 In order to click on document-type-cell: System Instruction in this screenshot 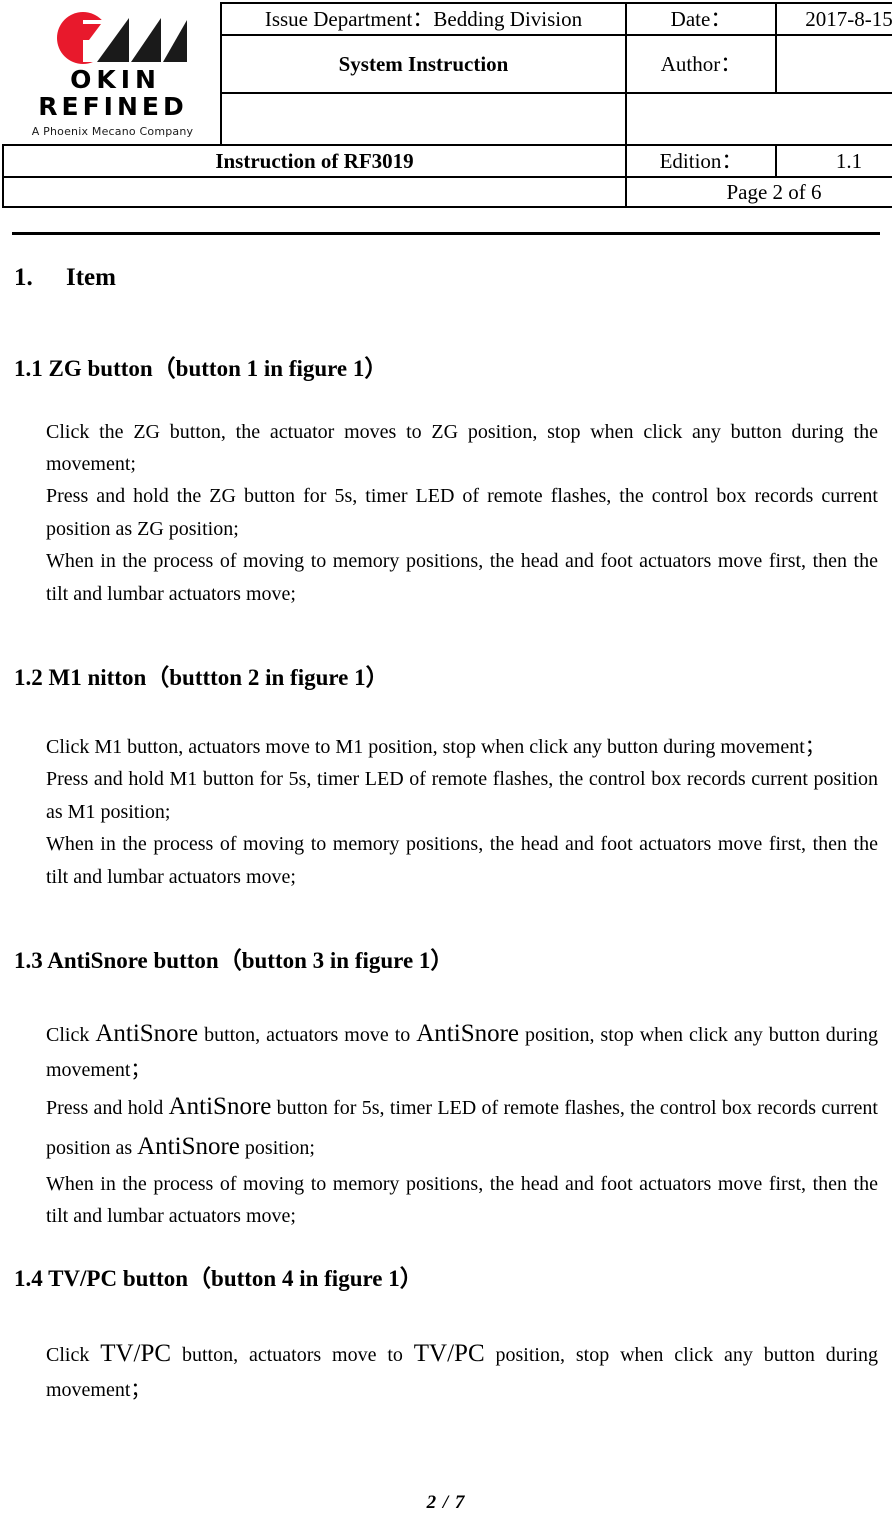, I will do `click(423, 64)`.